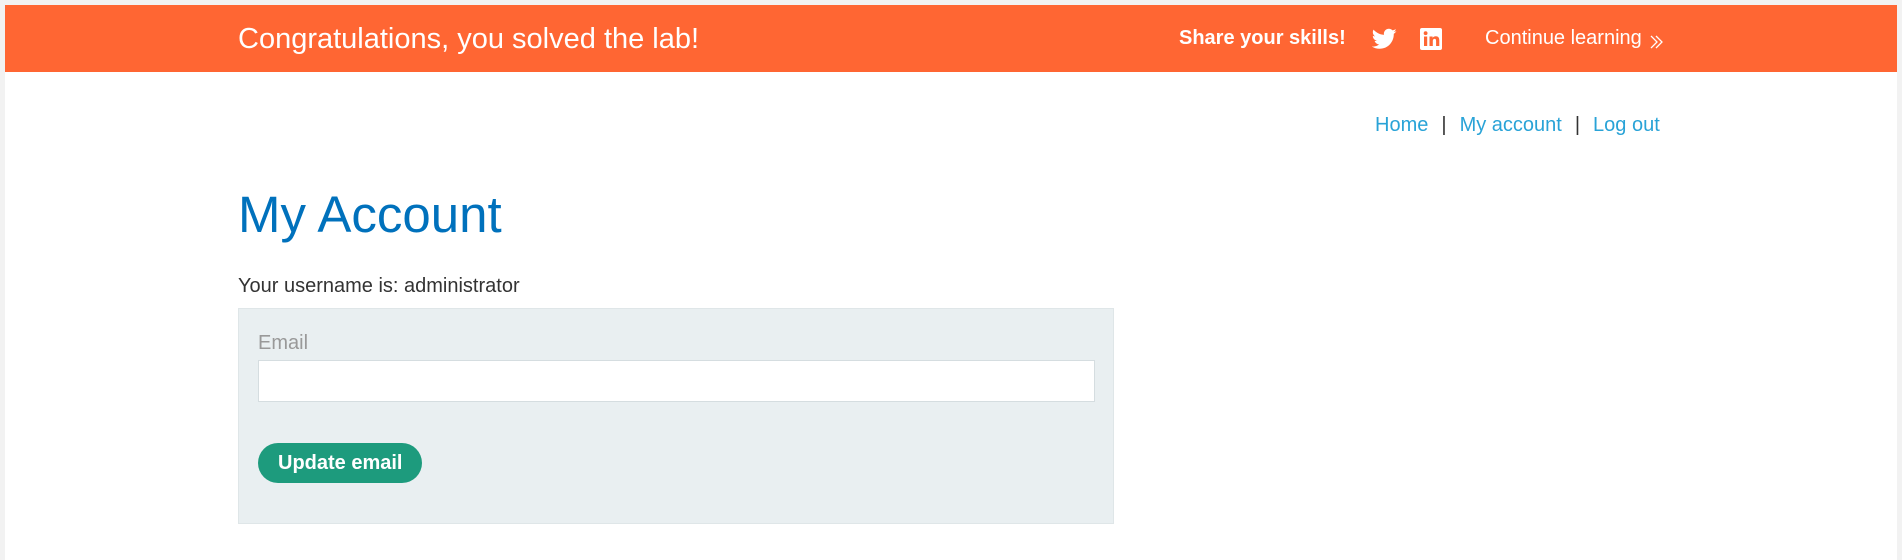 The height and width of the screenshot is (560, 1902). I want to click on nav-my-account-link: My account, so click(1511, 125).